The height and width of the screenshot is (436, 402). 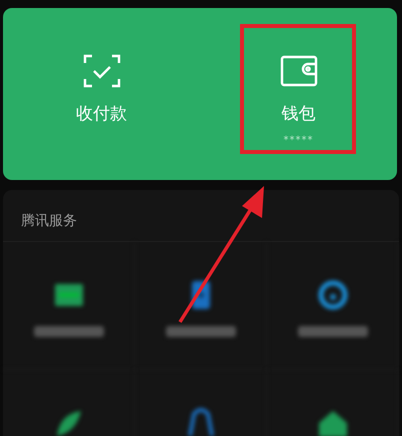 I want to click on wallet-icon, so click(x=299, y=71).